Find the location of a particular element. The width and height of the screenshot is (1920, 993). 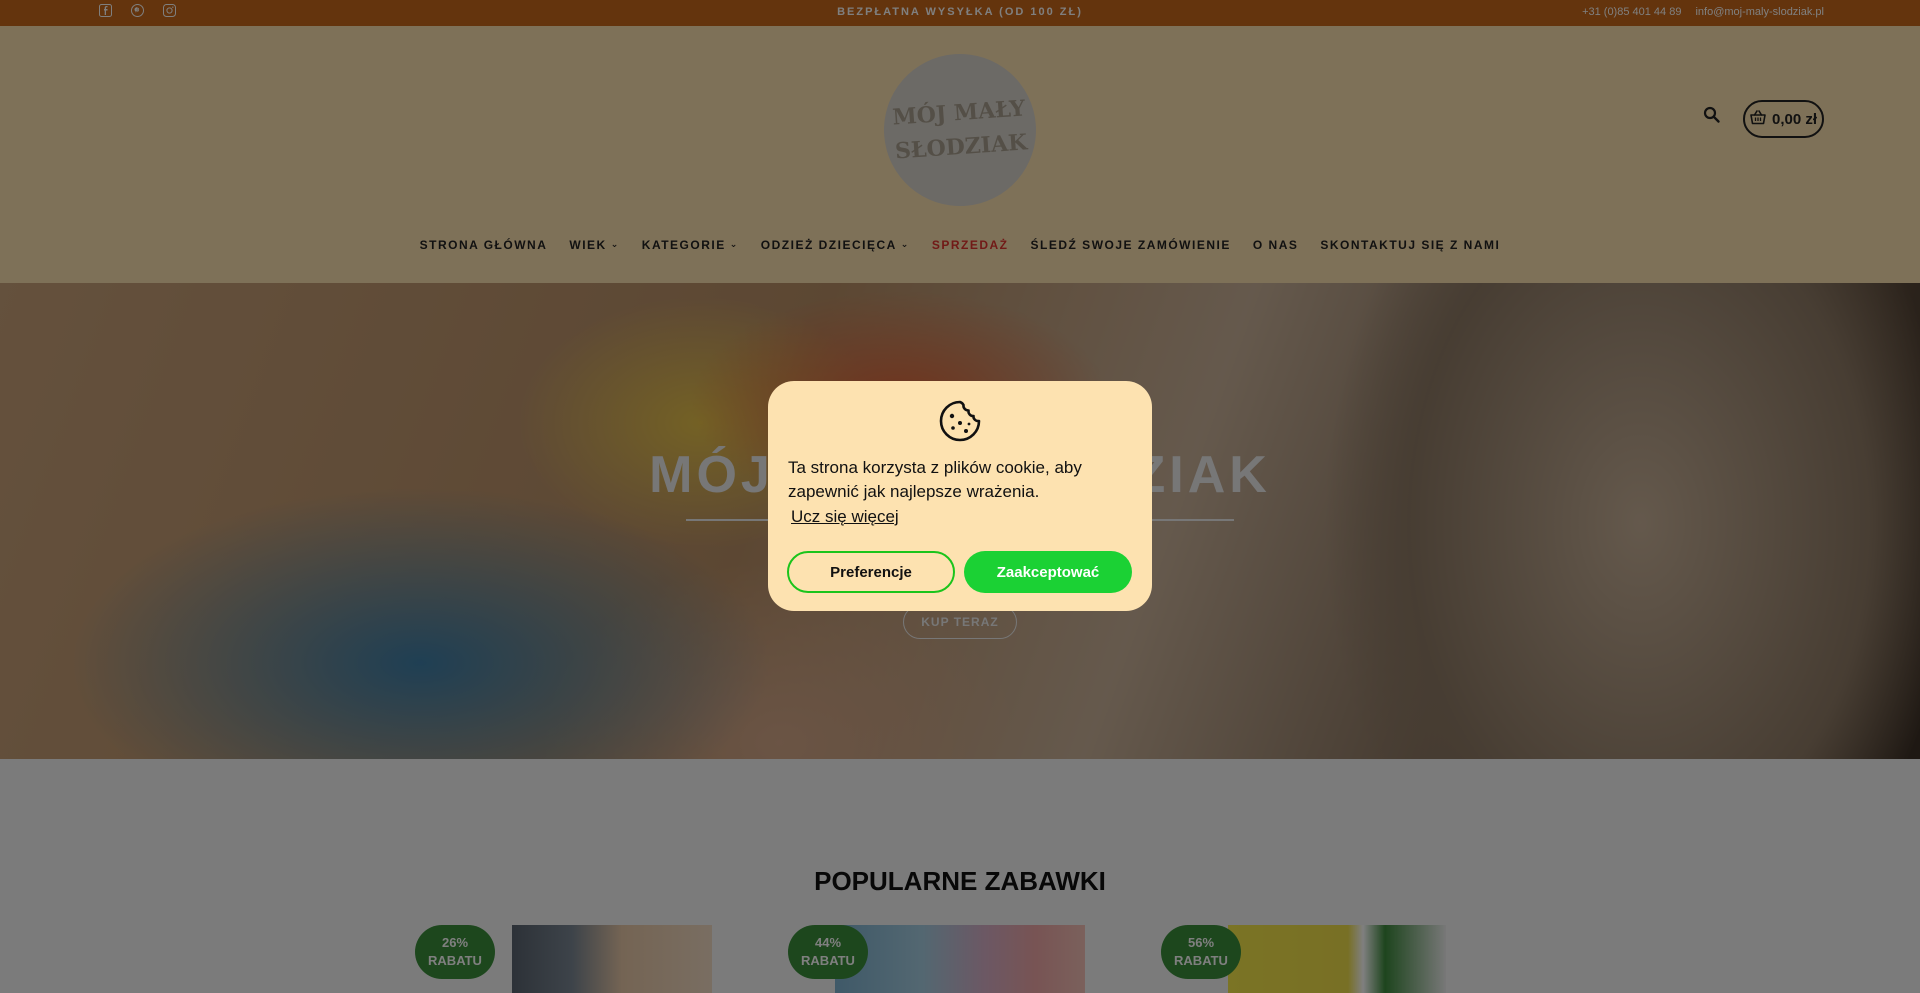

cookie-icon is located at coordinates (960, 421).